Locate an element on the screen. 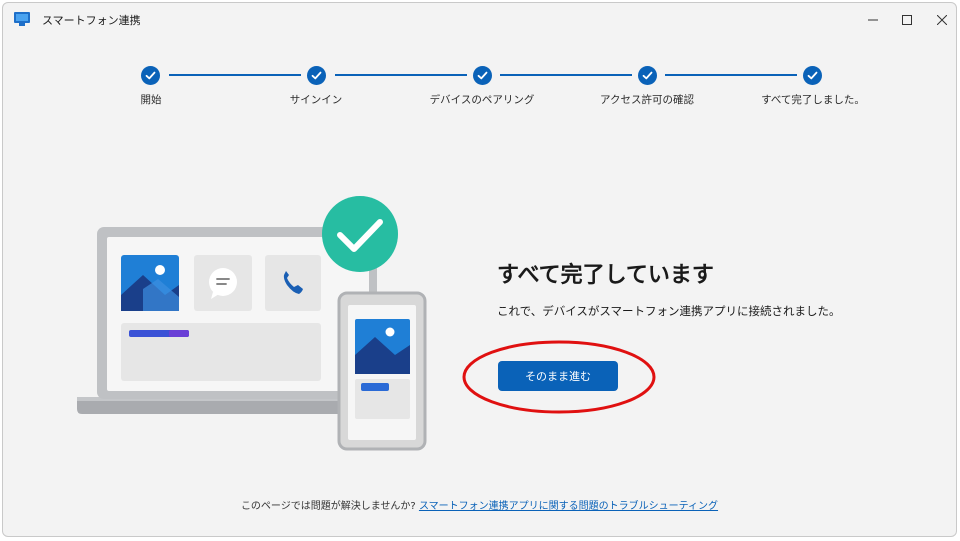 The height and width of the screenshot is (541, 960). page-description: これで、デバイスがスマートフォン連携アプリに接続されました。 is located at coordinates (669, 311).